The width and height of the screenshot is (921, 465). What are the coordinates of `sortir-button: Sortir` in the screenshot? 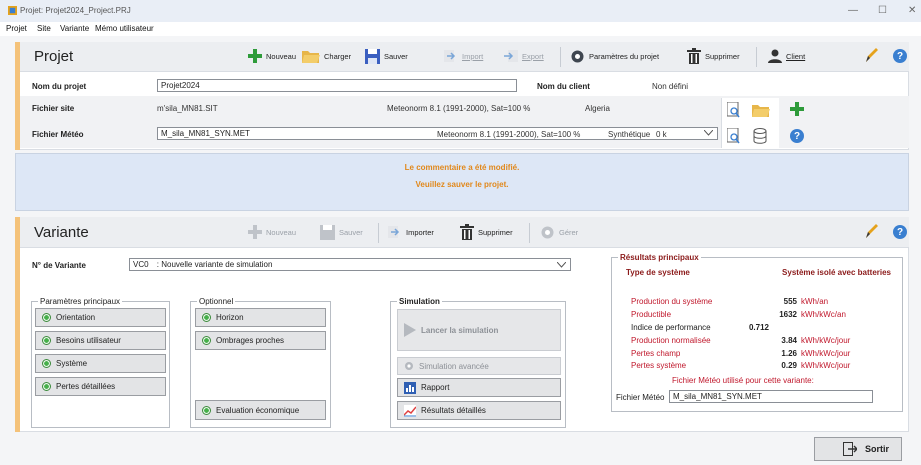 It's located at (858, 449).